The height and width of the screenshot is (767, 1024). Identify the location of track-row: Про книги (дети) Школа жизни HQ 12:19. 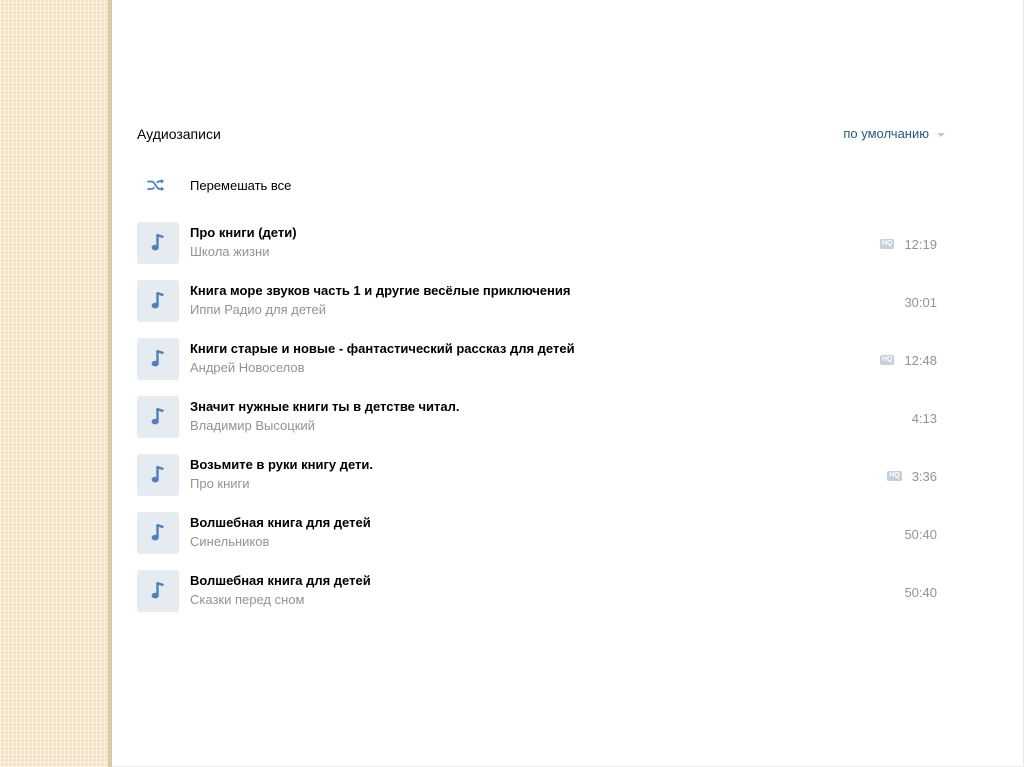
(541, 251).